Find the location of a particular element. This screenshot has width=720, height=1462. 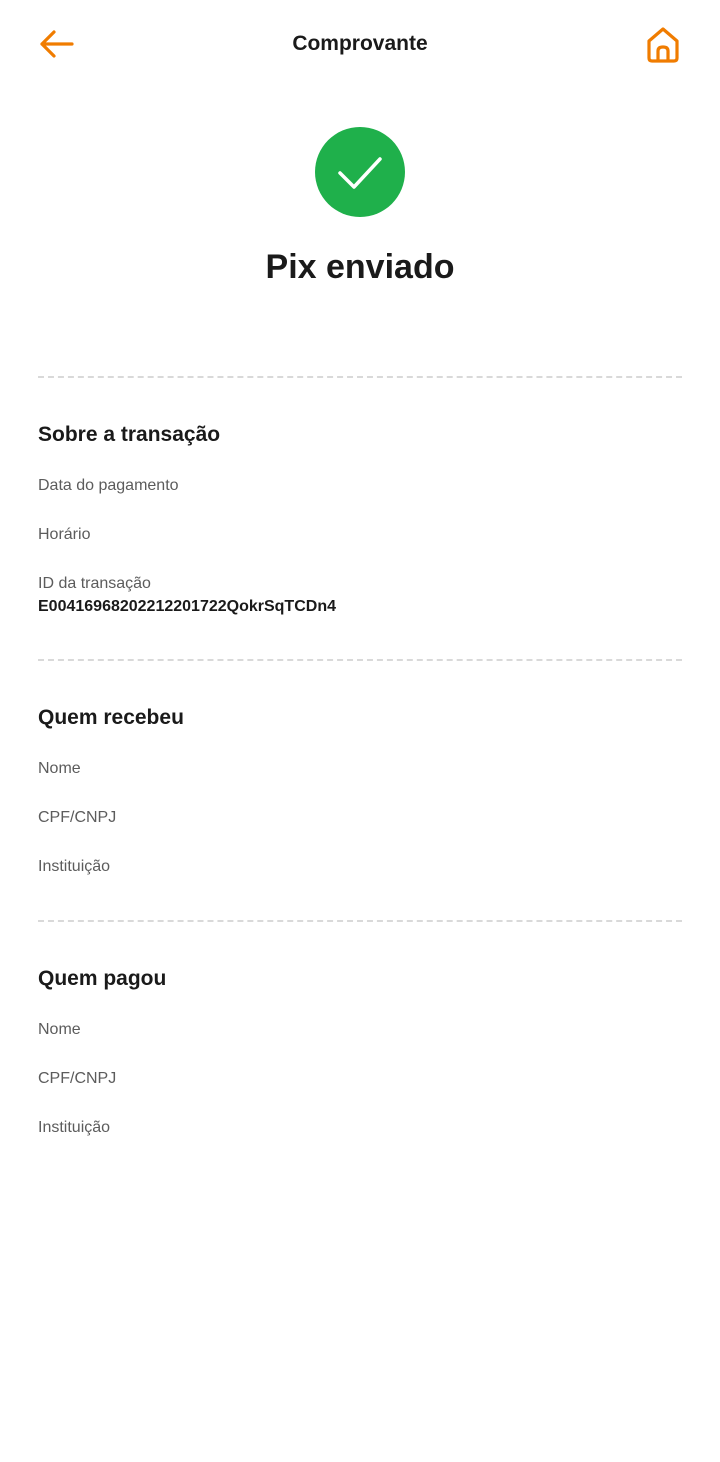

payer-institution-label: Instituição is located at coordinates (74, 1127).